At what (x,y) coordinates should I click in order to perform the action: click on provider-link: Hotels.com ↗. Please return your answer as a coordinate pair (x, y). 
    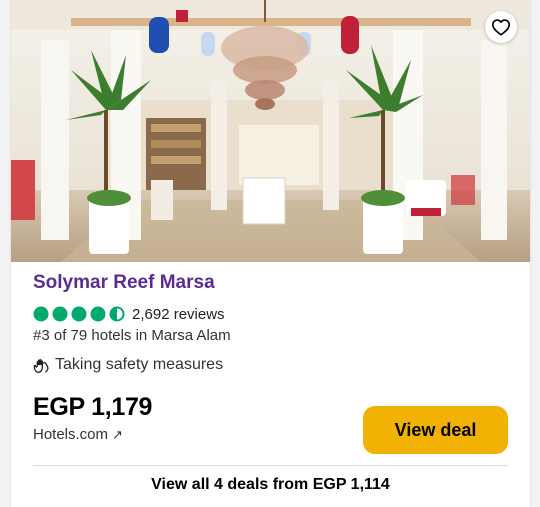
    Looking at the image, I should click on (78, 434).